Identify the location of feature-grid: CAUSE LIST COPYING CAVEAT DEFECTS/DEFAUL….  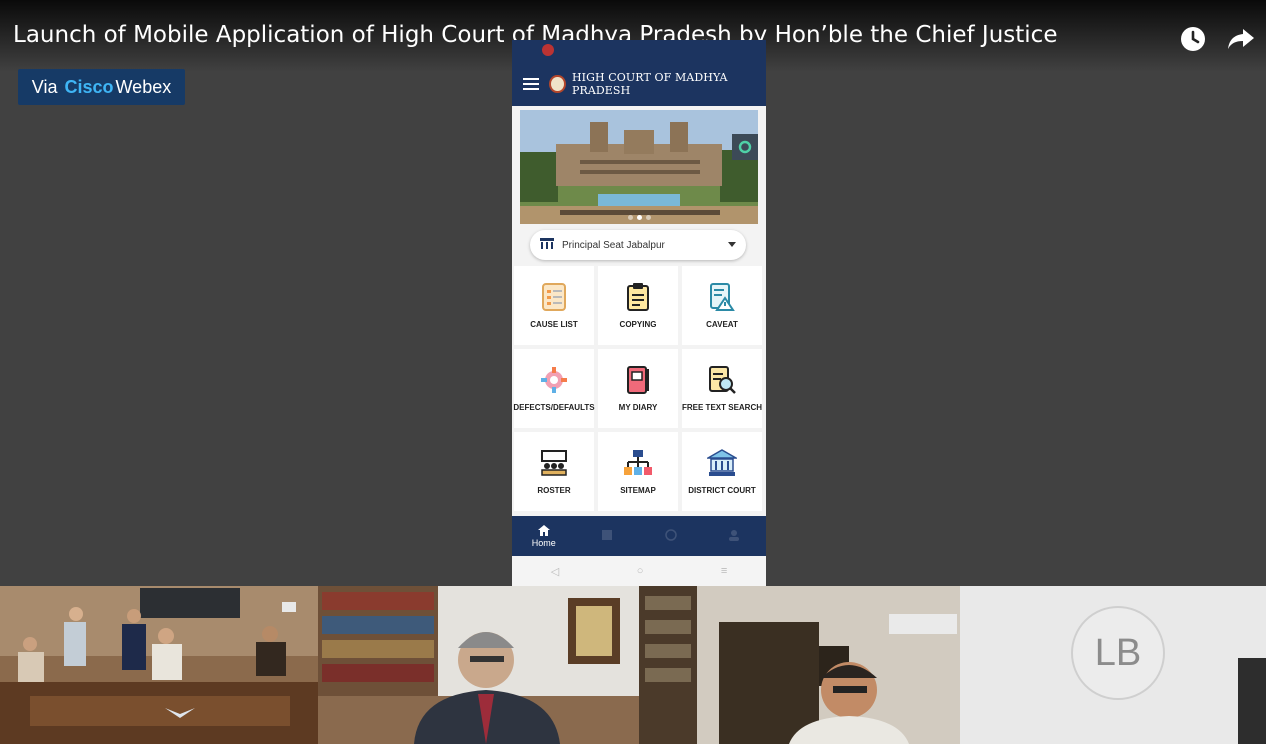
(638, 388).